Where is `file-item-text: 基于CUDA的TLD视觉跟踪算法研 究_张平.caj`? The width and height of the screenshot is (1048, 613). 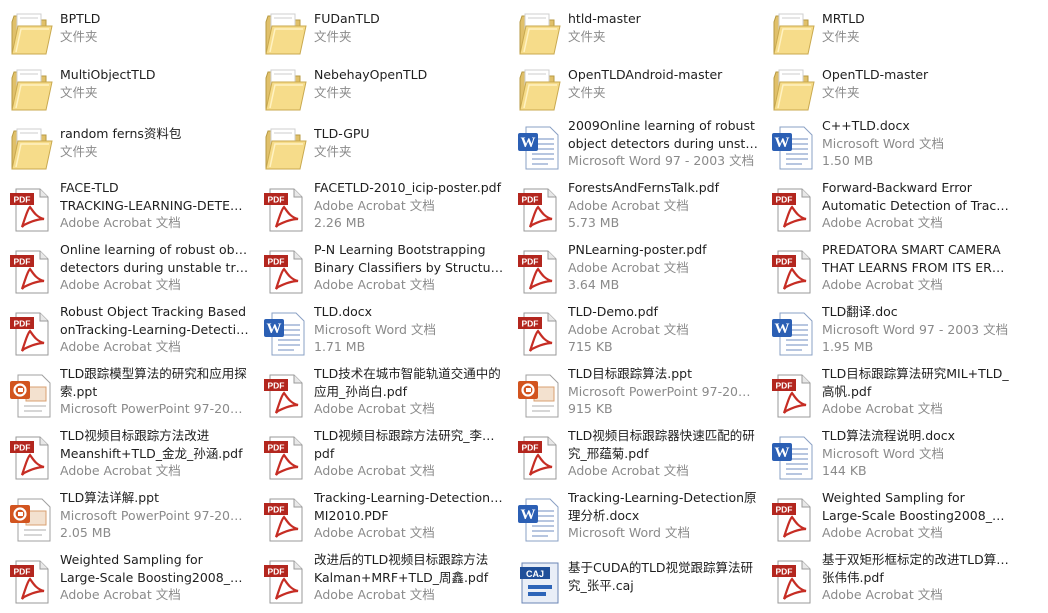 file-item-text: 基于CUDA的TLD视觉跟踪算法研 究_张平.caj is located at coordinates (663, 576).